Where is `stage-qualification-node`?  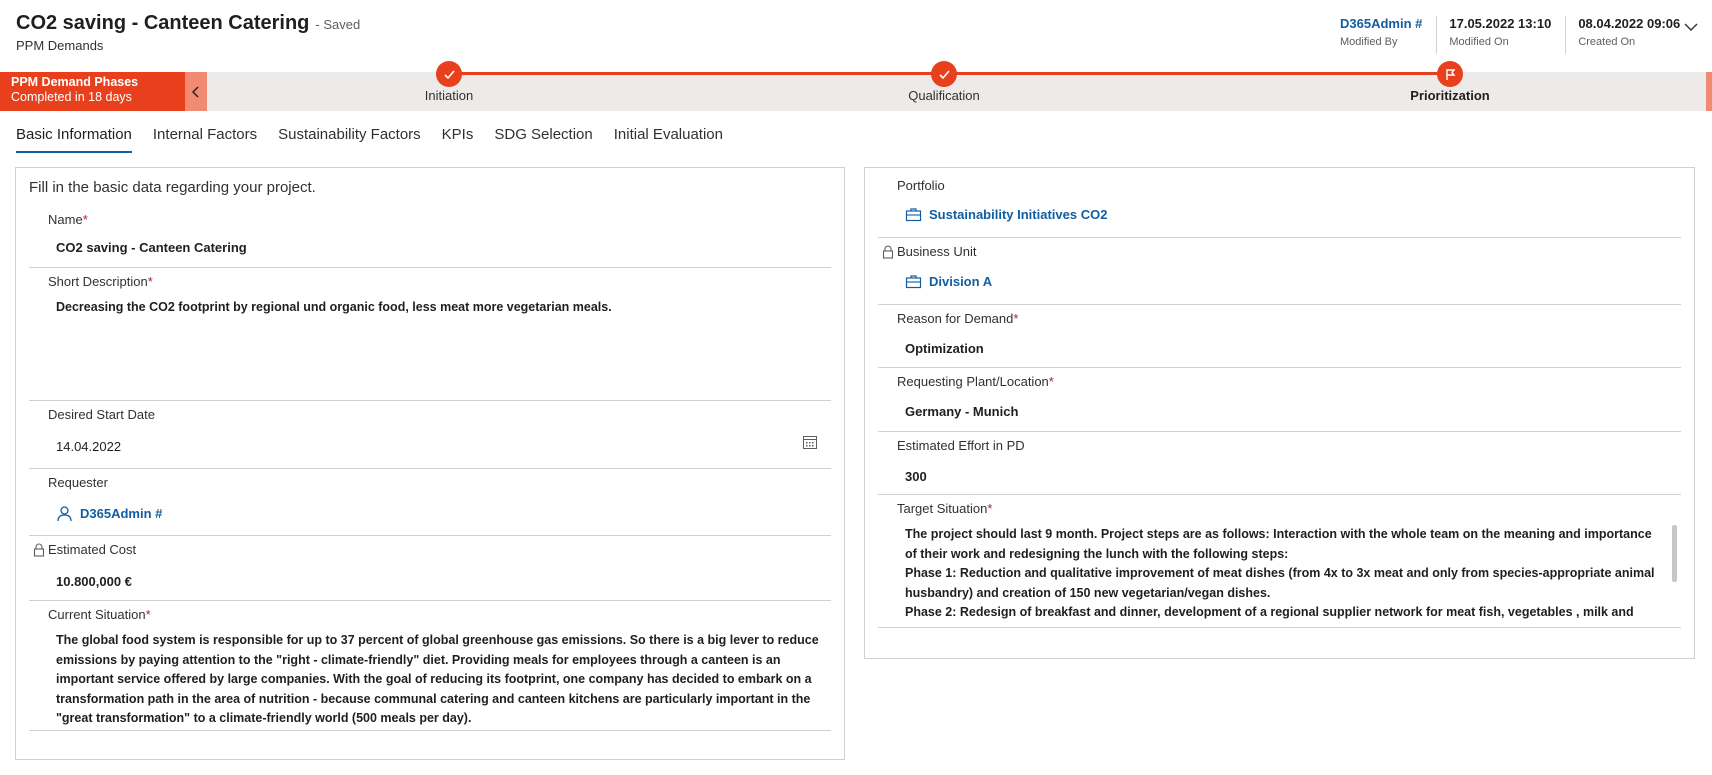
stage-qualification-node is located at coordinates (944, 74).